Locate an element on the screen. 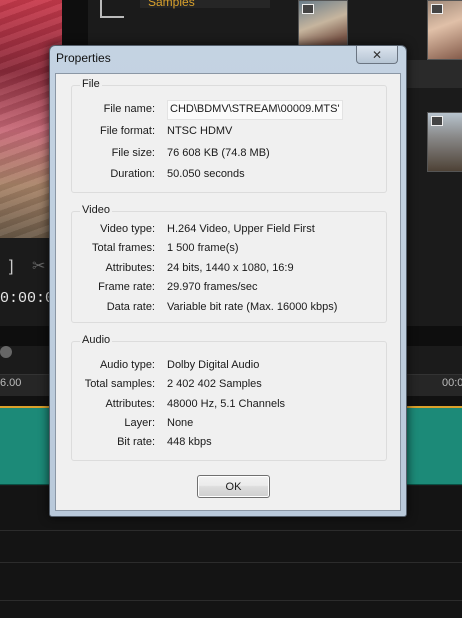 This screenshot has height=618, width=462. tree-item-samples: Samples is located at coordinates (171, 4).